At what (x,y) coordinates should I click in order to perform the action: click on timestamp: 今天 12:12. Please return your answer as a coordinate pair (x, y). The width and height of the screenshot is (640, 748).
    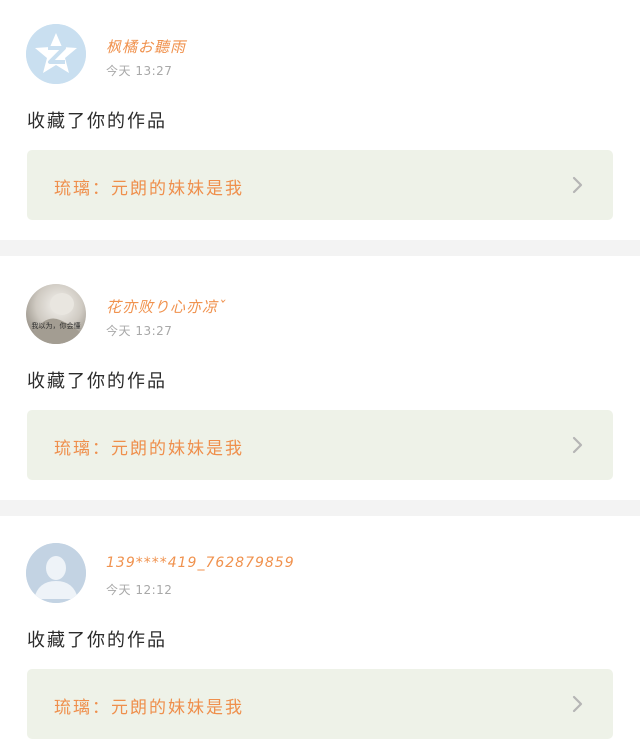
    Looking at the image, I should click on (139, 590).